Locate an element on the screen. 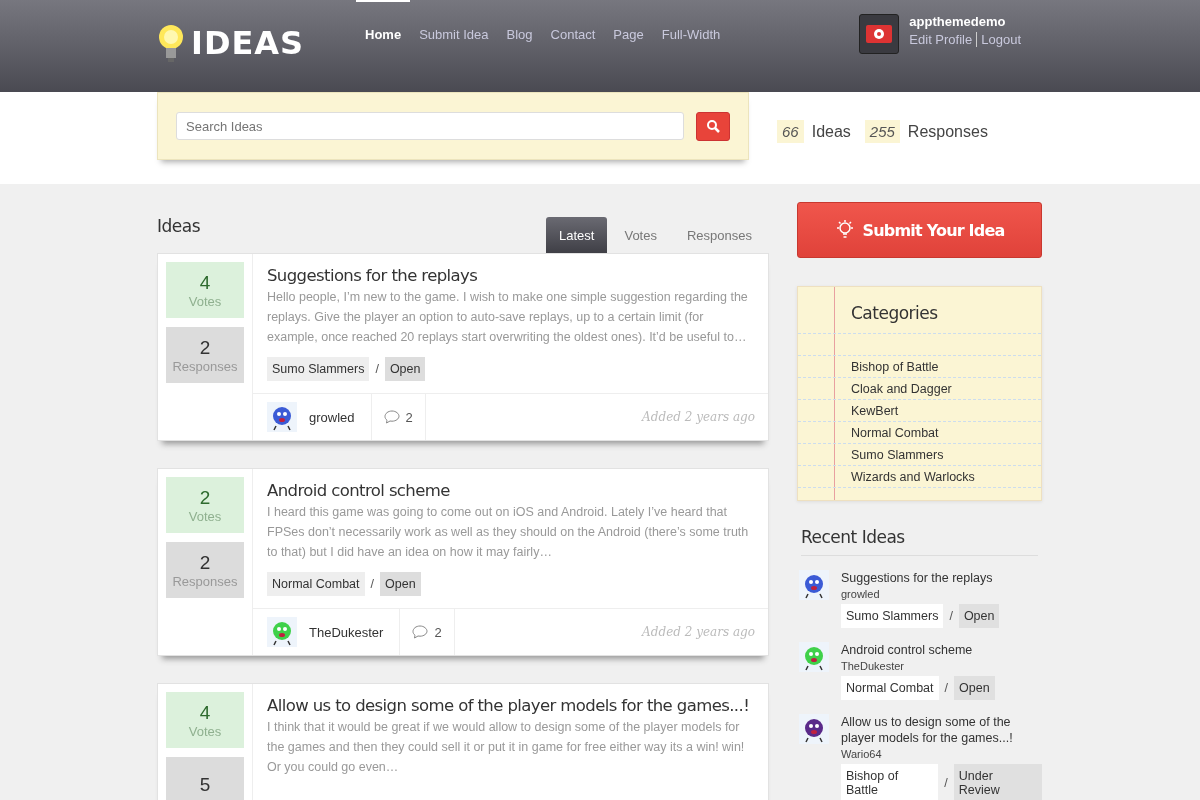  search-icon is located at coordinates (713, 126).